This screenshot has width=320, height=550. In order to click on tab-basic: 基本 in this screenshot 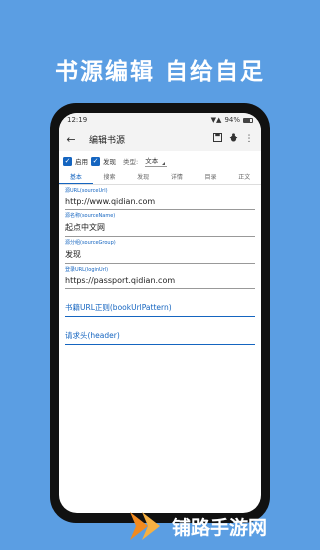, I will do `click(76, 177)`.